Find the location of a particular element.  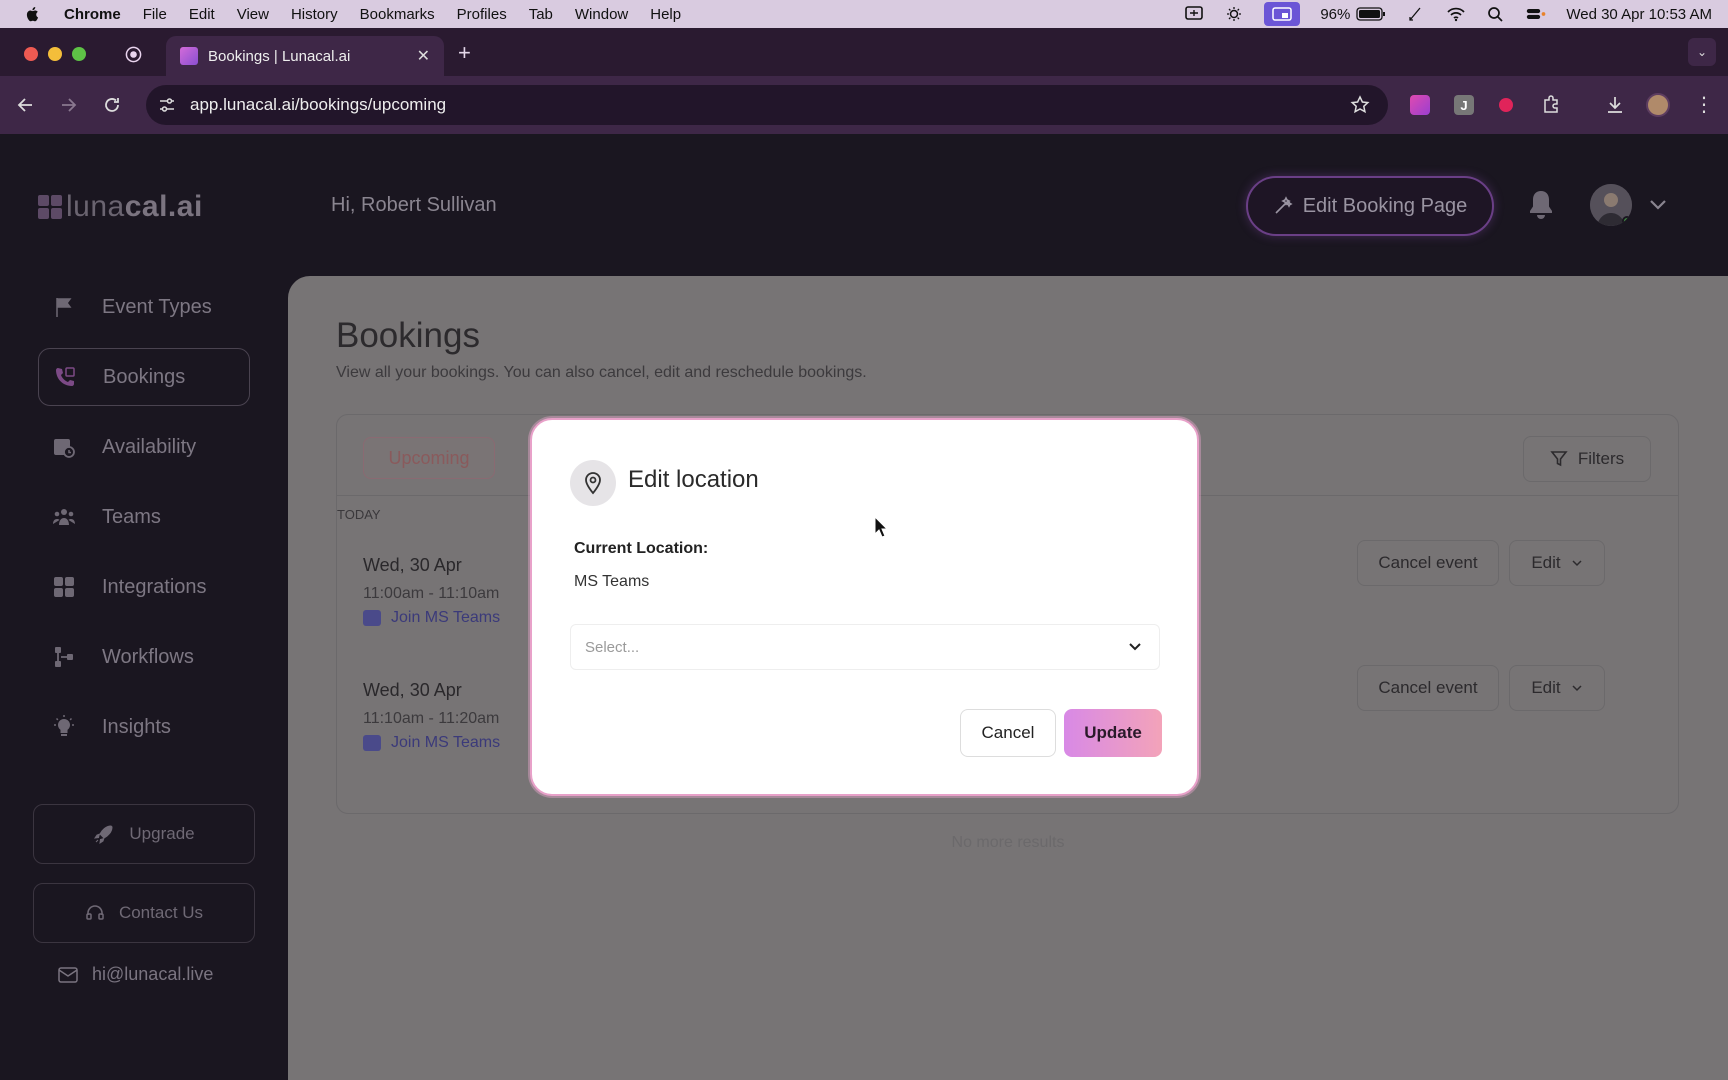

sidebar-item-event-types: Event Types is located at coordinates (144, 307).